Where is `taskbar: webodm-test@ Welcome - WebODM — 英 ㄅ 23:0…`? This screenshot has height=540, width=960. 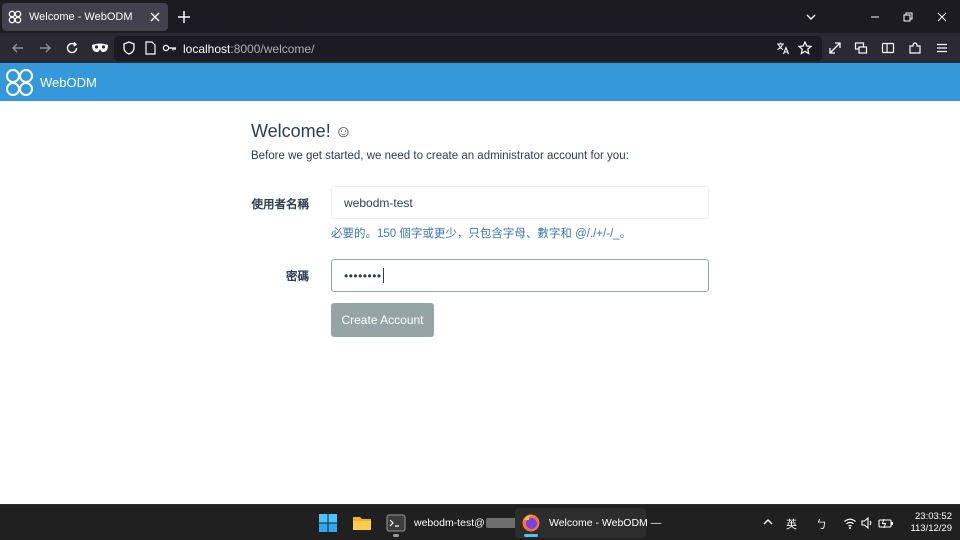
taskbar: webodm-test@ Welcome - WebODM — 英 ㄅ 23:0… is located at coordinates (480, 522).